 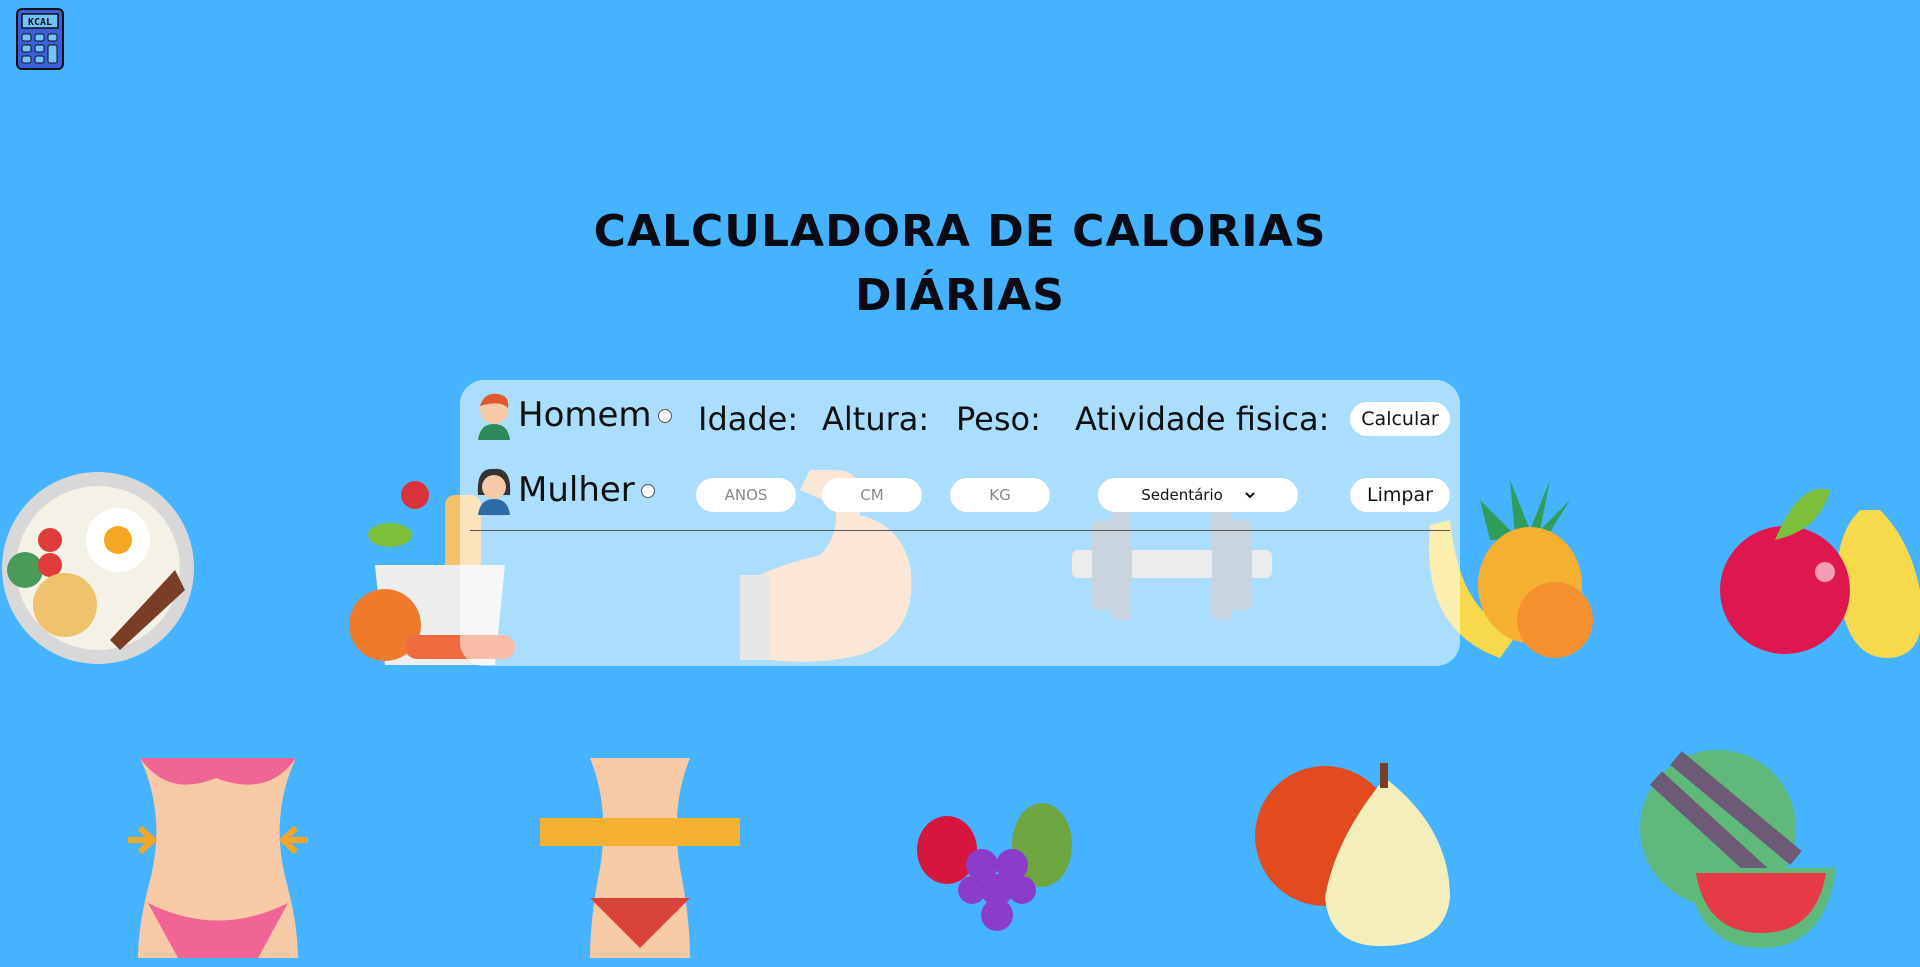 What do you see at coordinates (1250, 495) in the screenshot?
I see `chevron-down-icon` at bounding box center [1250, 495].